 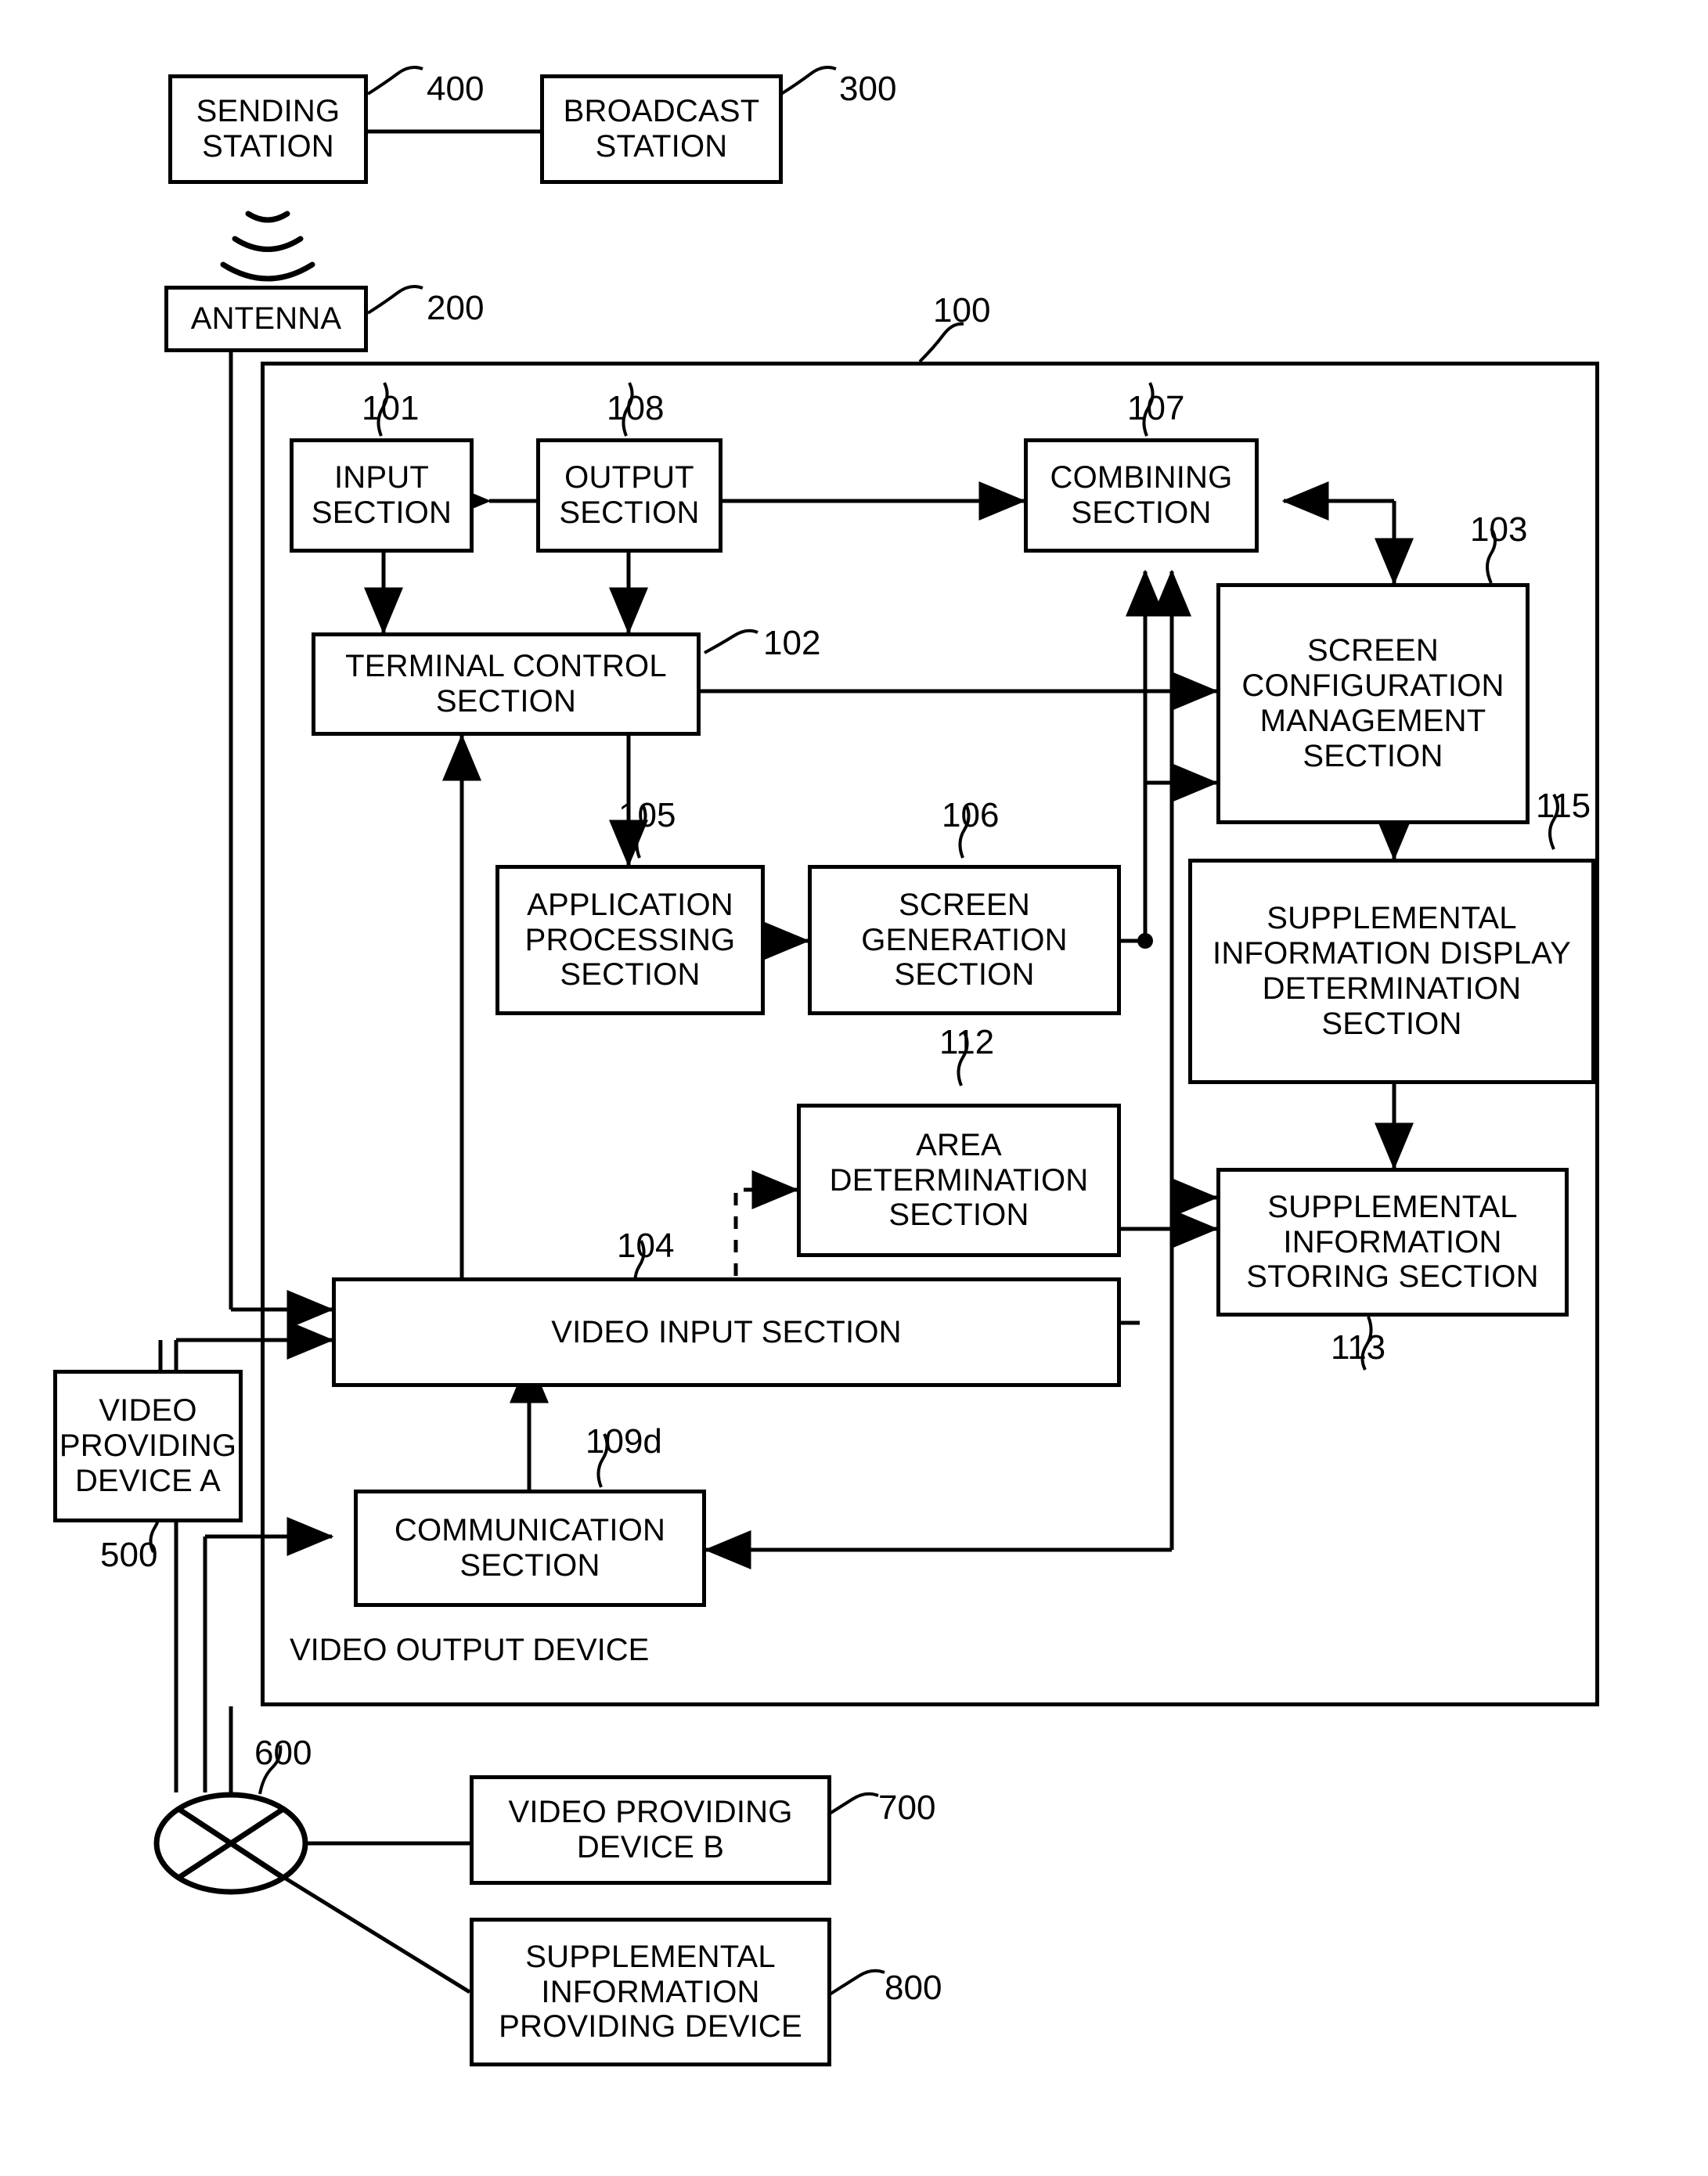 What do you see at coordinates (647, 815) in the screenshot?
I see `ref-105: 105` at bounding box center [647, 815].